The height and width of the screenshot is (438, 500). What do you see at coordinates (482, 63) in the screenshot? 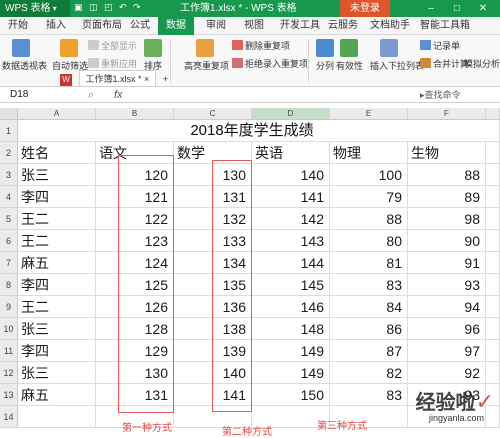
I see `whatif-button: 模拟分析` at bounding box center [482, 63].